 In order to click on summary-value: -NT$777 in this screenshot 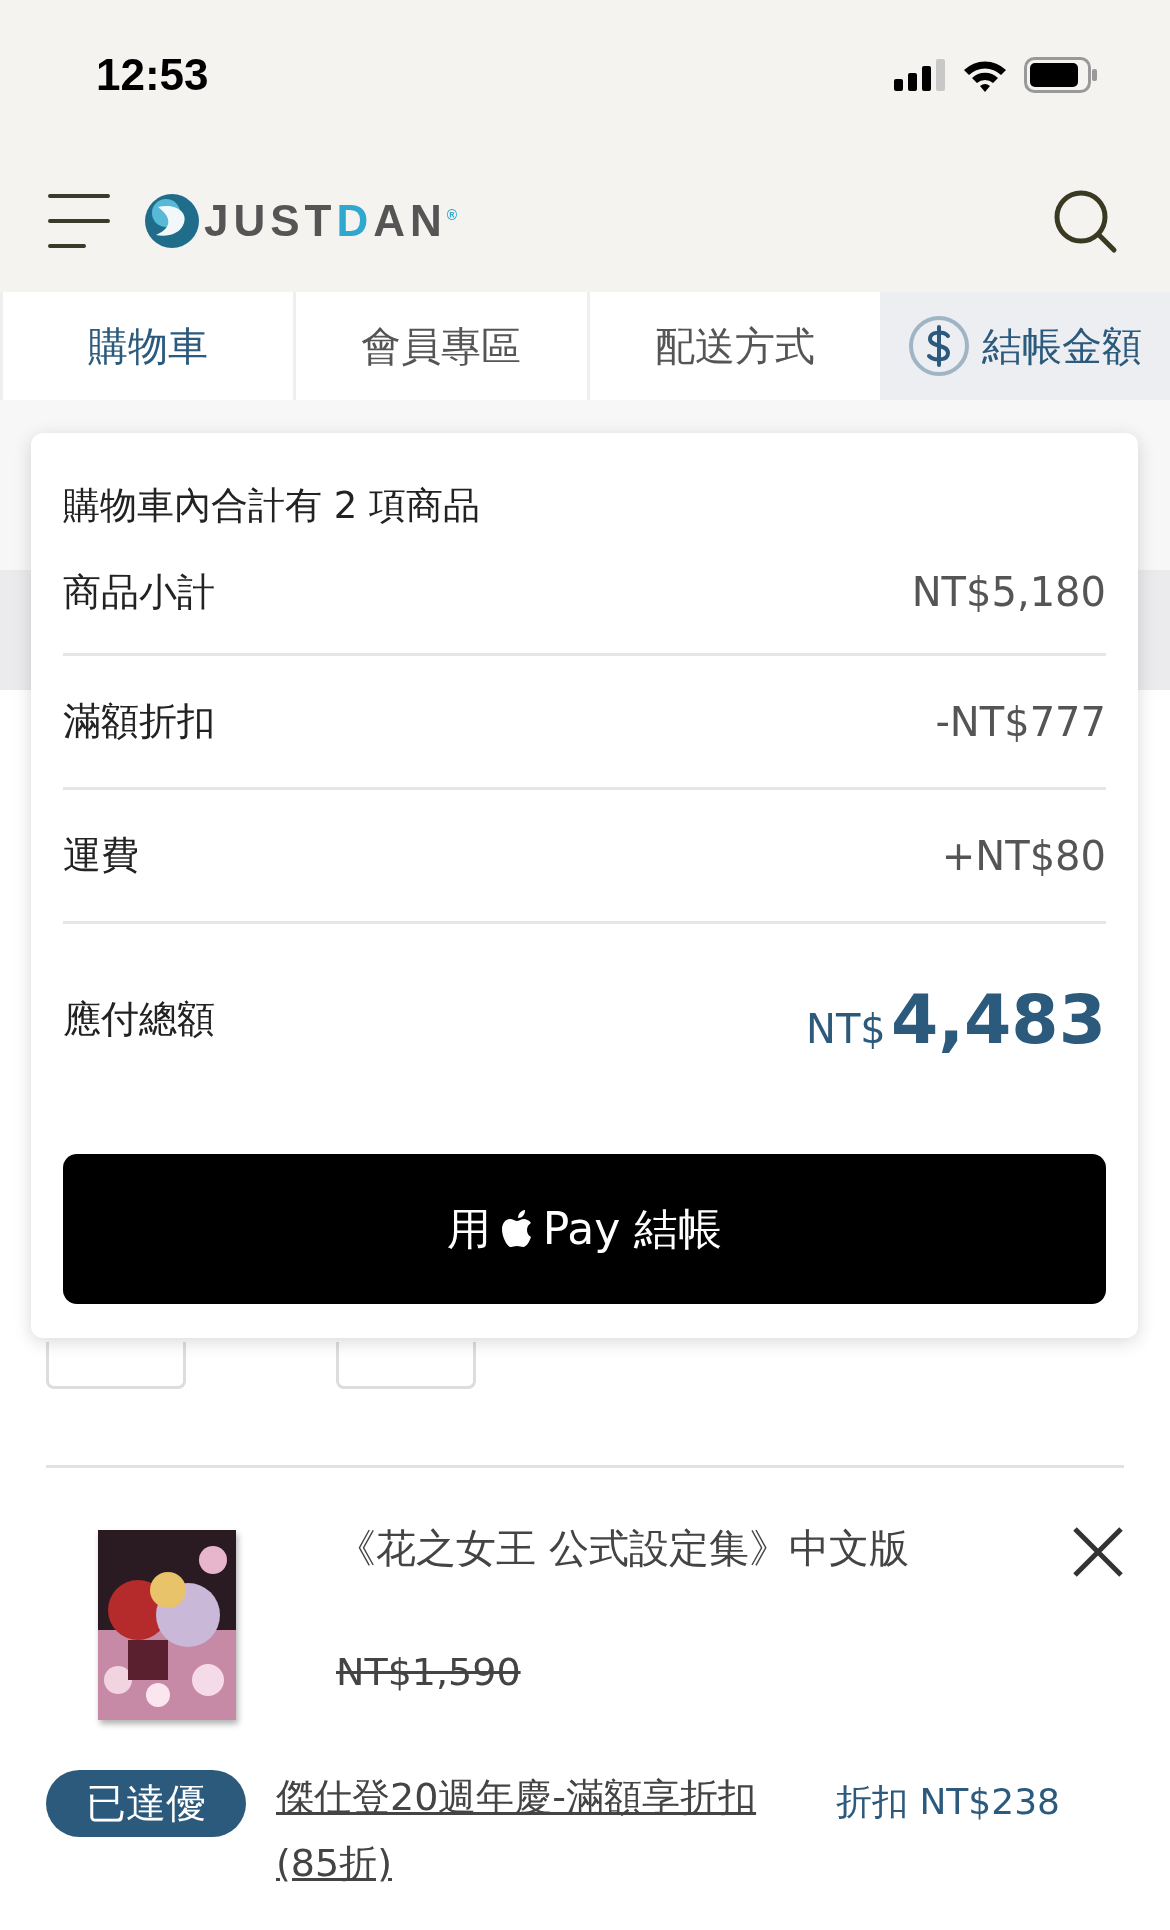, I will do `click(1020, 721)`.